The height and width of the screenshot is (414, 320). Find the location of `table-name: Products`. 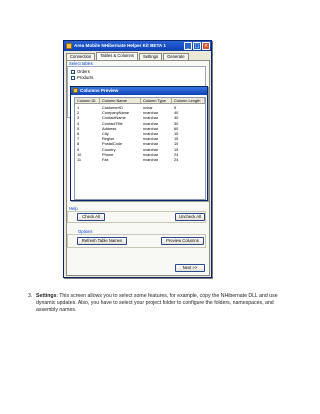

table-name: Products is located at coordinates (85, 77).